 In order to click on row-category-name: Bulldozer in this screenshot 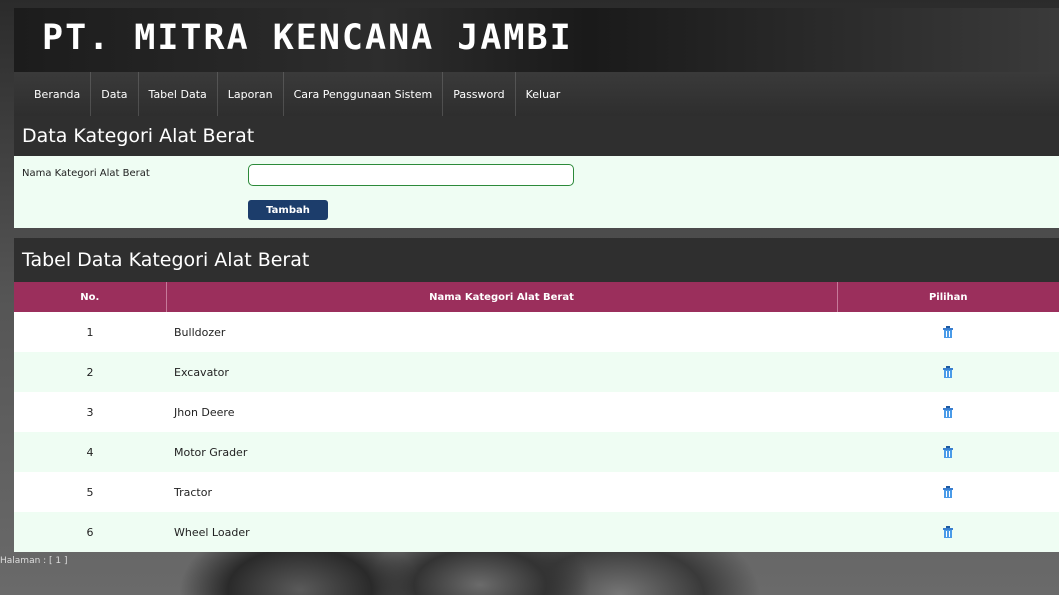, I will do `click(501, 332)`.